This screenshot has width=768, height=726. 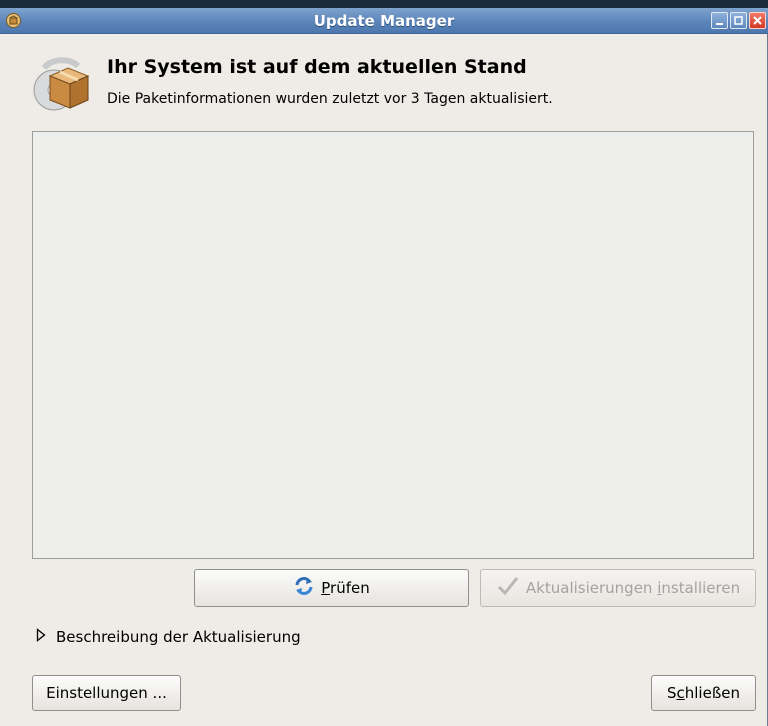 What do you see at coordinates (719, 24) in the screenshot?
I see `minimize-icon` at bounding box center [719, 24].